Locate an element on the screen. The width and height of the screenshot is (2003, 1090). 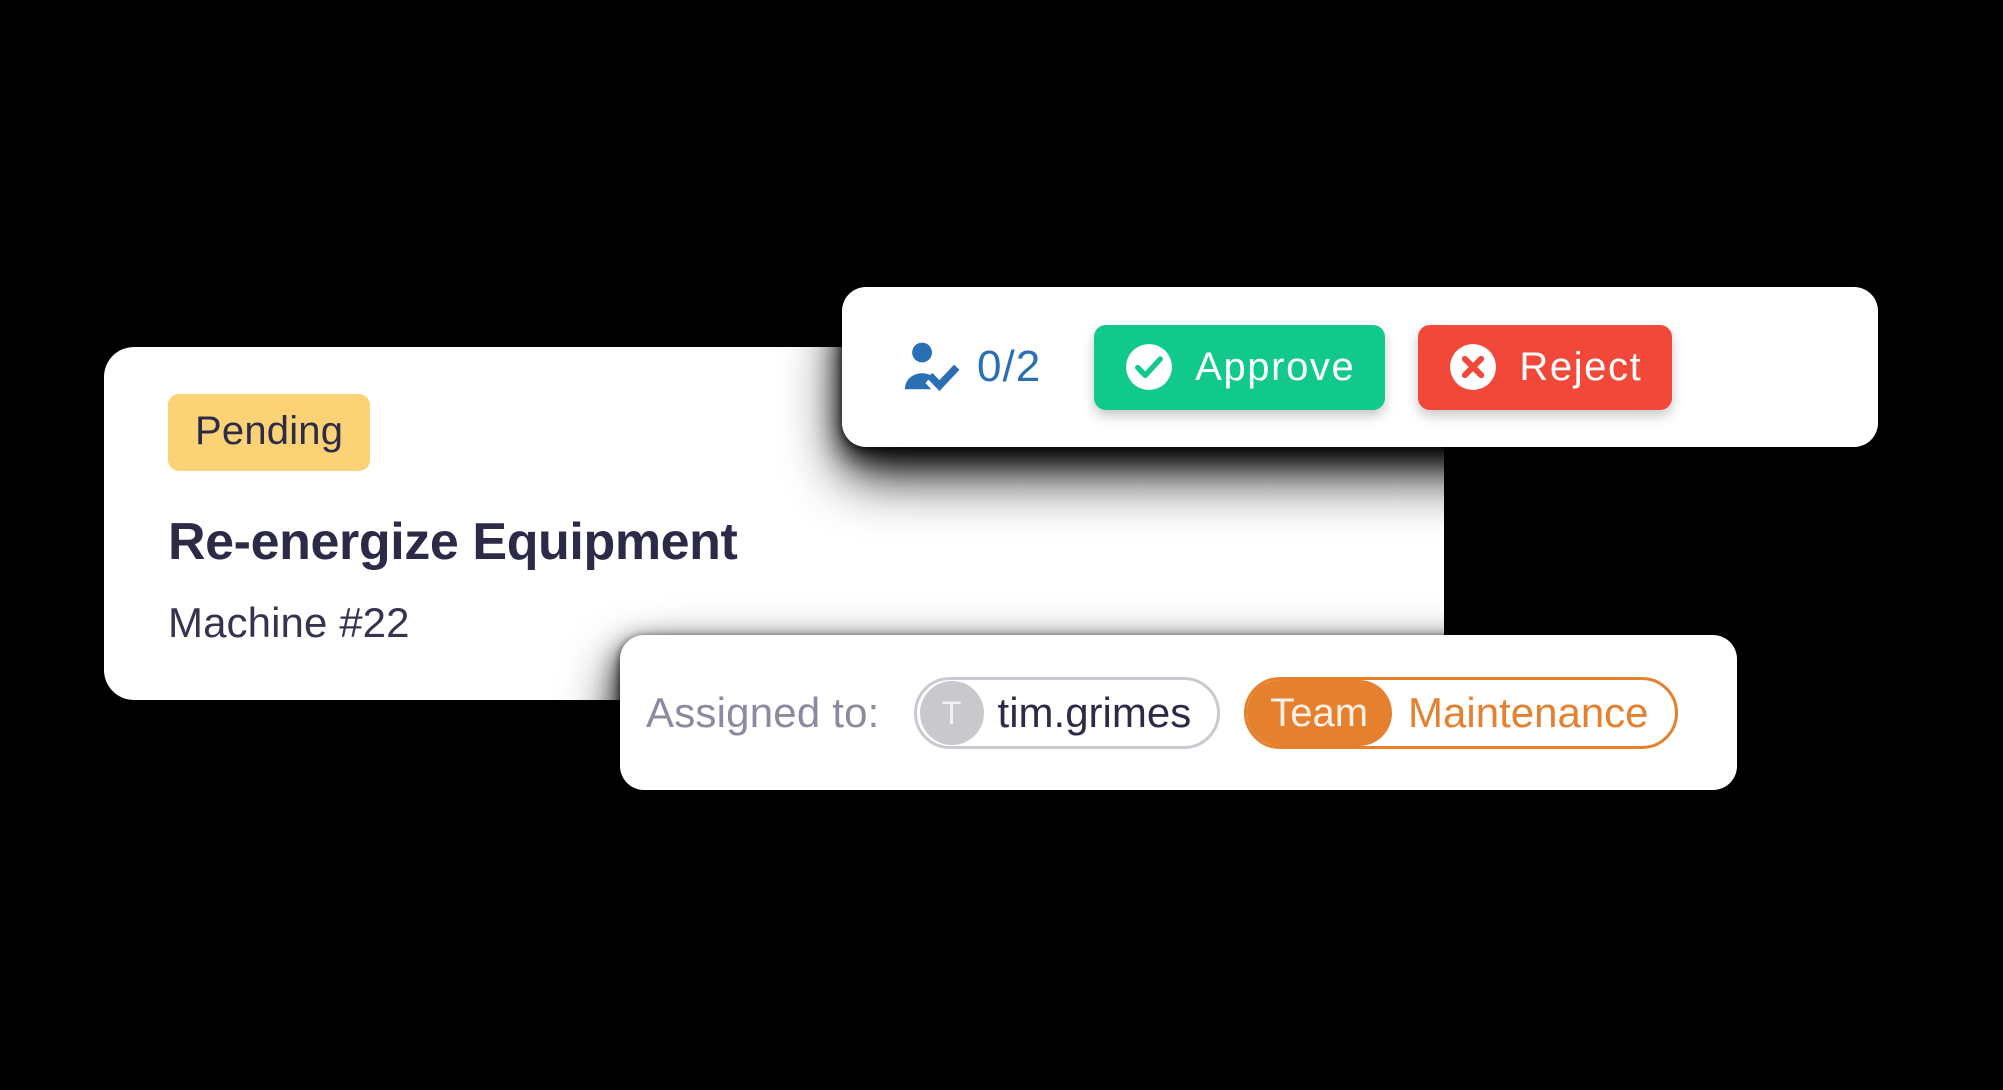
reject-button: Reject is located at coordinates (1545, 367).